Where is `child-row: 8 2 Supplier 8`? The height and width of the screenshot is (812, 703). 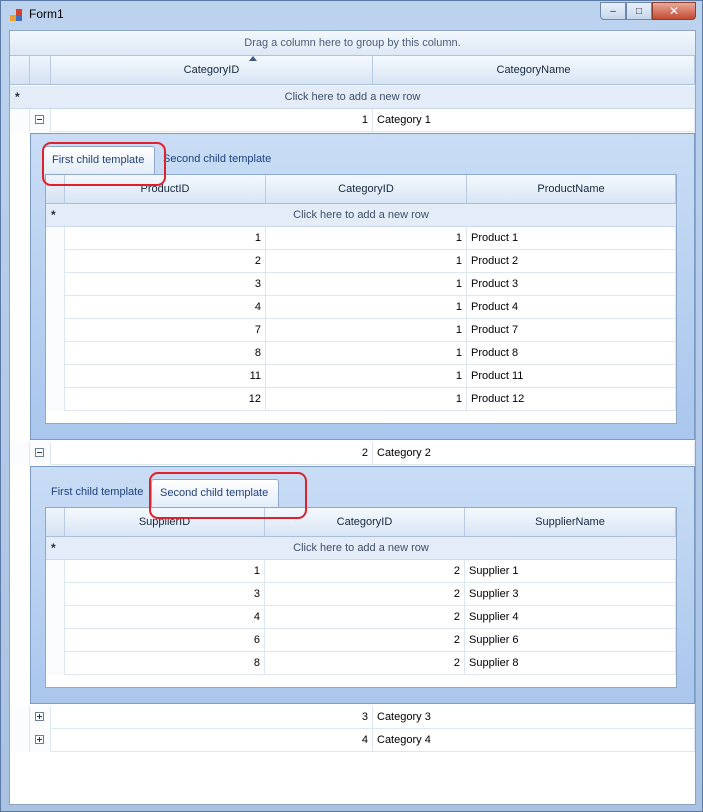 child-row: 8 2 Supplier 8 is located at coordinates (361, 663).